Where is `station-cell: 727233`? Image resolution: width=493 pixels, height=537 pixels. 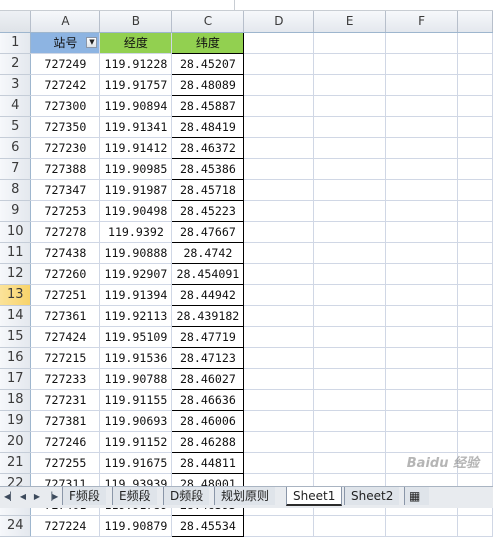
station-cell: 727233 is located at coordinates (65, 379).